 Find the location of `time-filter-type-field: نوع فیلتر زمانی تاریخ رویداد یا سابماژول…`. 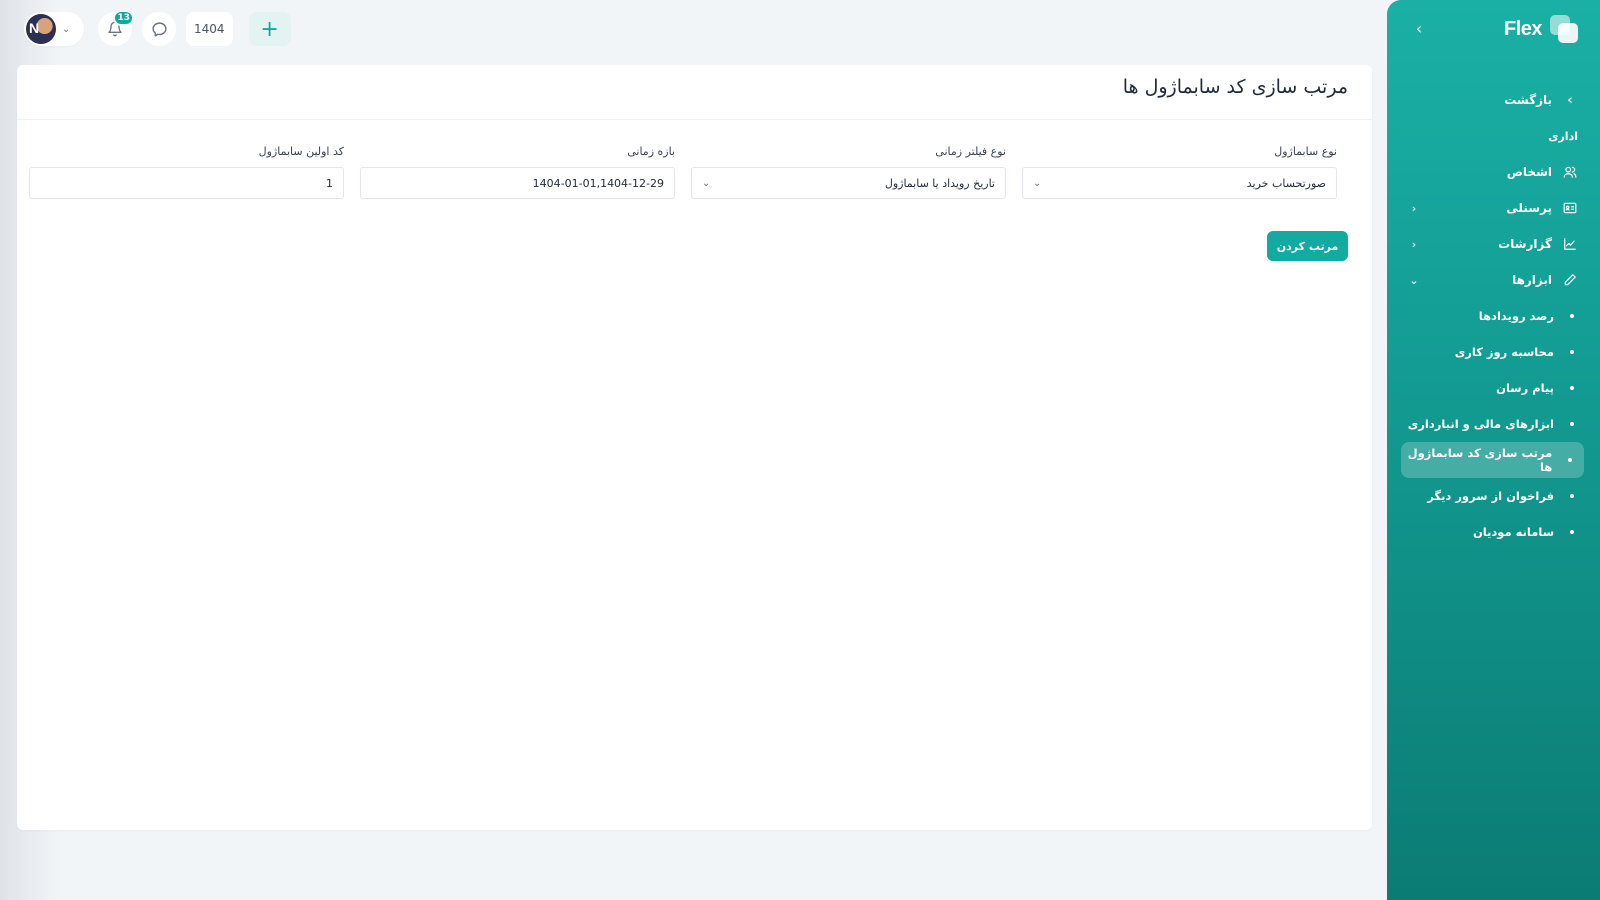

time-filter-type-field: نوع فیلتر زمانی تاریخ رویداد یا سابماژول… is located at coordinates (848, 172).